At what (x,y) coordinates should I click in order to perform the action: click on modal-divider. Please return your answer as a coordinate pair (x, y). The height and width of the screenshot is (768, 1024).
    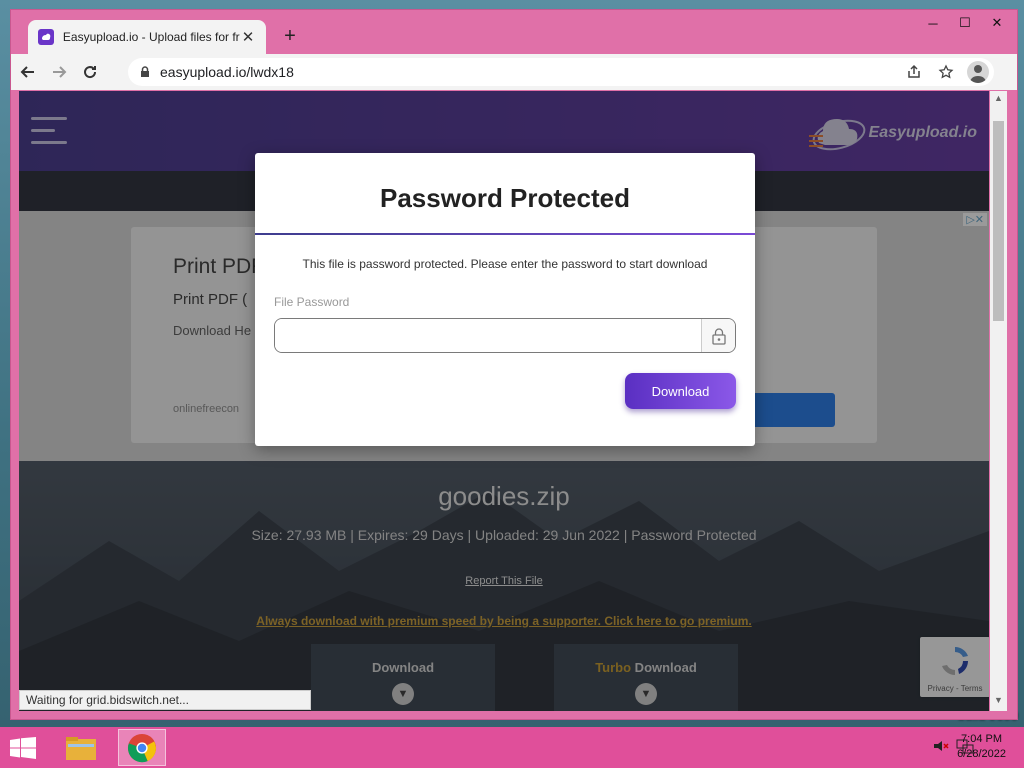
    Looking at the image, I should click on (505, 234).